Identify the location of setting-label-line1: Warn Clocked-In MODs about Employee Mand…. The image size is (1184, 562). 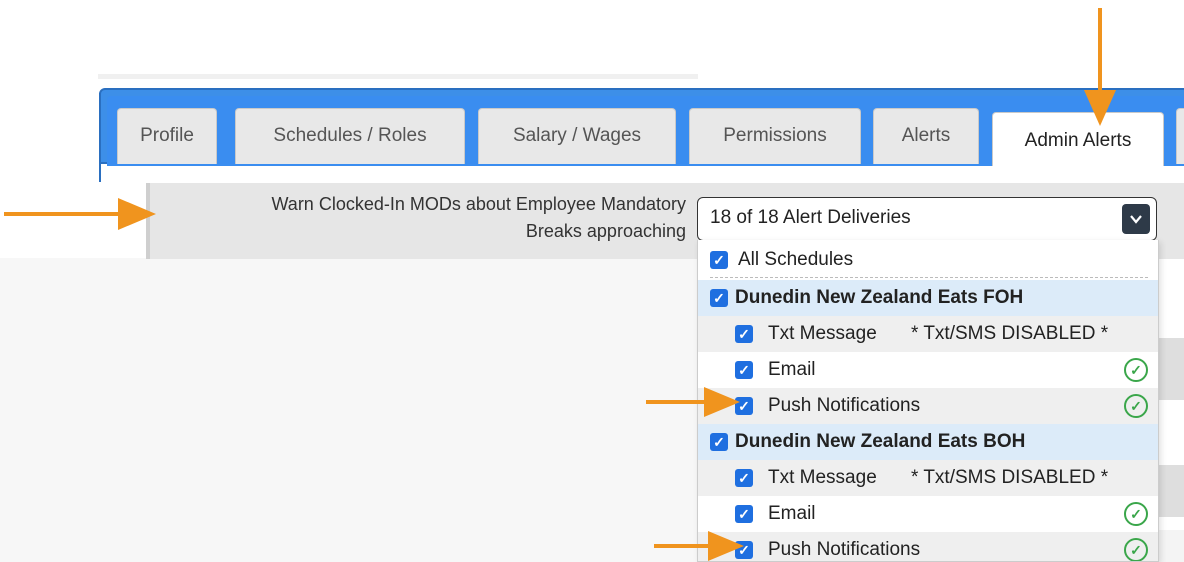
(478, 204).